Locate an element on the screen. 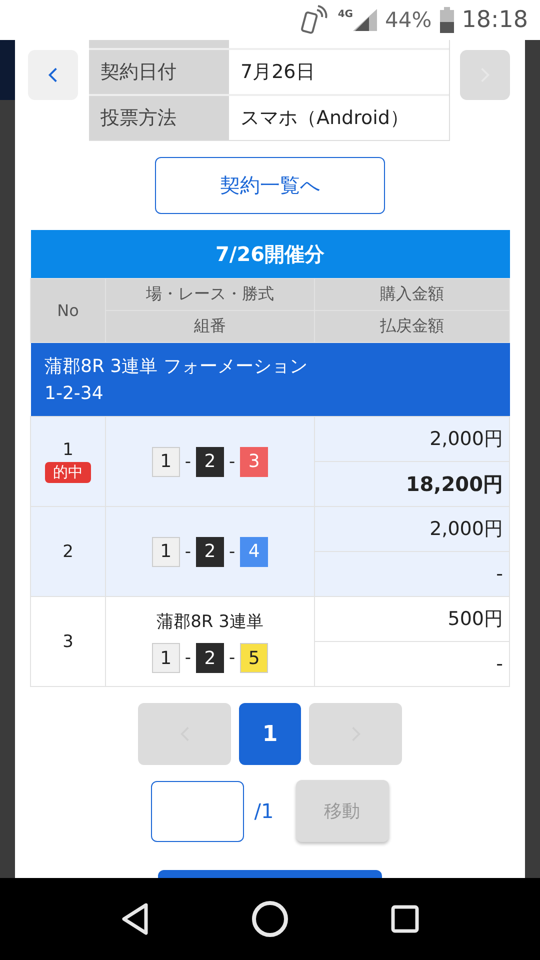 Image resolution: width=540 pixels, height=960 pixels. row-number: 1 is located at coordinates (68, 450).